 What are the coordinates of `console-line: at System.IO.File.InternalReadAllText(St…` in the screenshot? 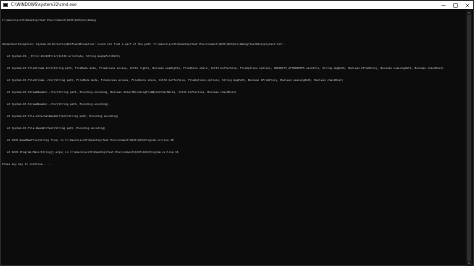 It's located at (60, 116).